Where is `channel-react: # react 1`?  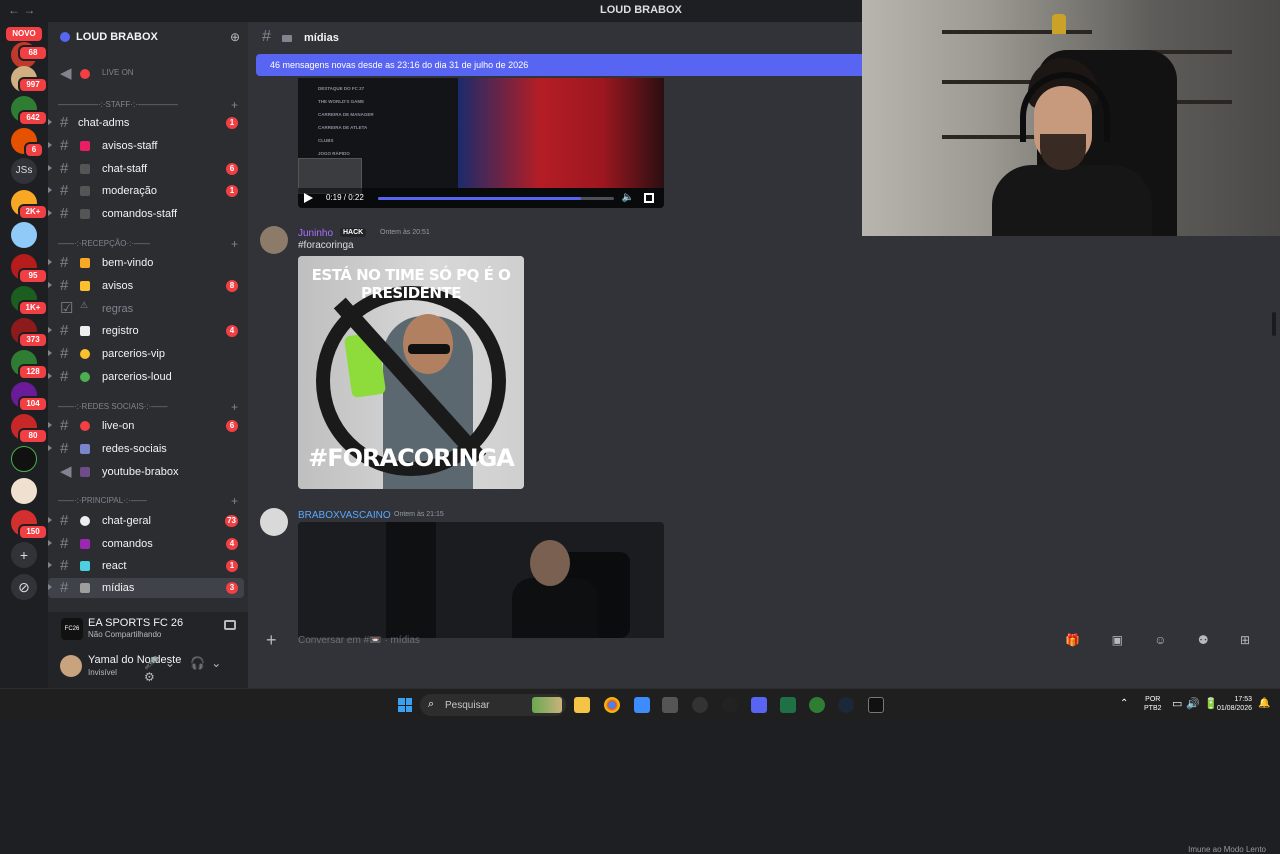 channel-react: # react 1 is located at coordinates (146, 566).